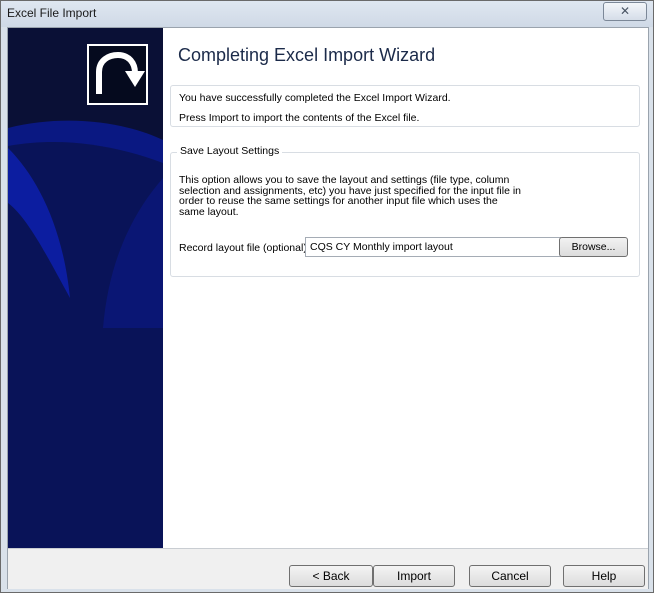 This screenshot has height=593, width=654. I want to click on group-legend: Save Layout Settings, so click(230, 151).